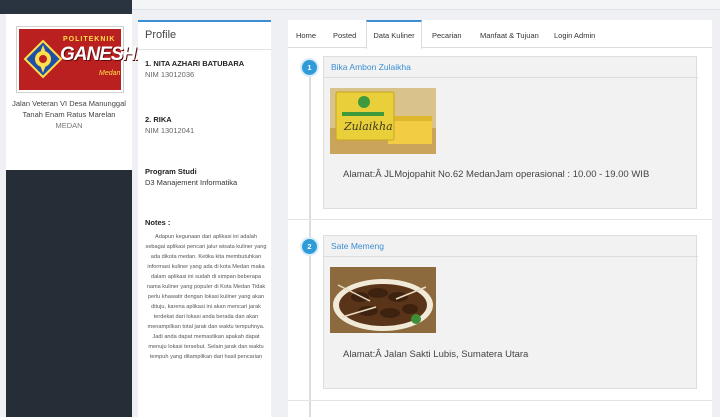 Image resolution: width=720 pixels, height=417 pixels. Describe the element at coordinates (89, 39) in the screenshot. I see `logo-top-text: POLITEKNIK` at that location.